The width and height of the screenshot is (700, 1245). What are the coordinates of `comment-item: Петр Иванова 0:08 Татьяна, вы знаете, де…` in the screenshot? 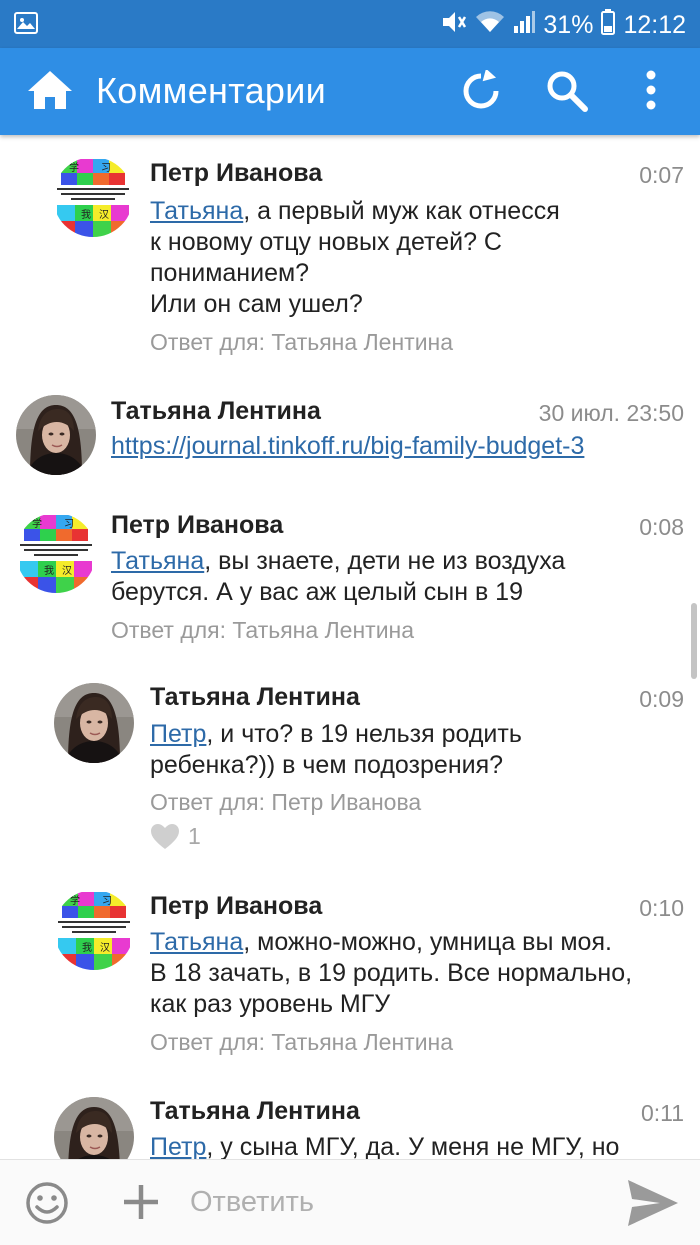 It's located at (350, 585).